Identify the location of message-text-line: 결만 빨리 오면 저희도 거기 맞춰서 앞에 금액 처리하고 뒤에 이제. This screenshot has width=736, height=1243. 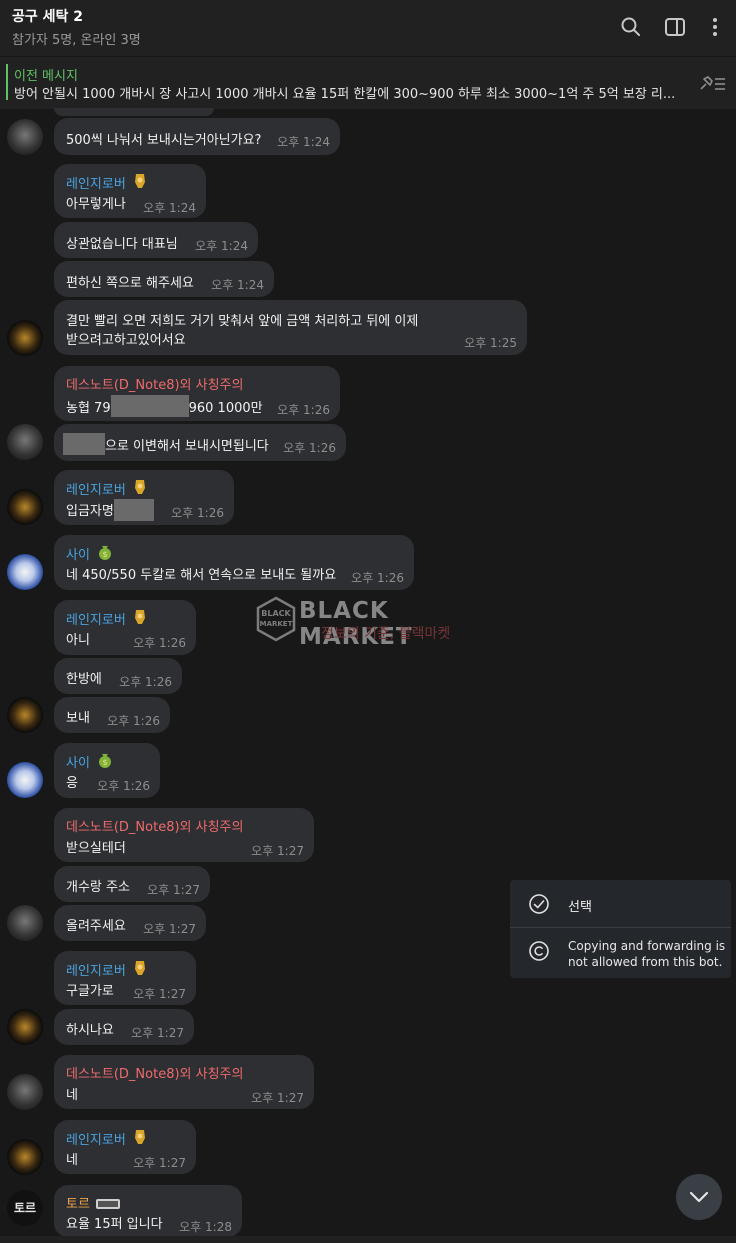
(242, 321).